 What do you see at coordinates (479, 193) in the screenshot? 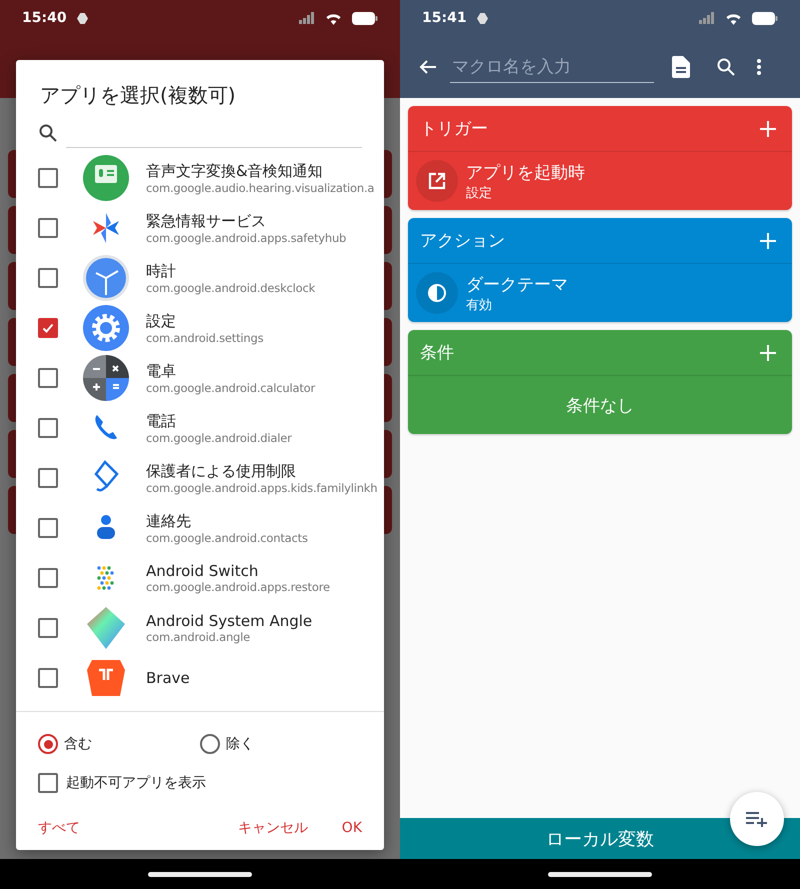
I see `item-subtitle: 設定` at bounding box center [479, 193].